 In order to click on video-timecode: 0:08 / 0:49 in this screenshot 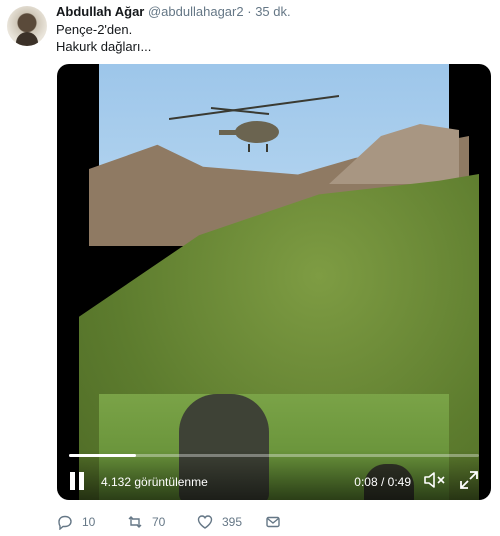, I will do `click(382, 482)`.